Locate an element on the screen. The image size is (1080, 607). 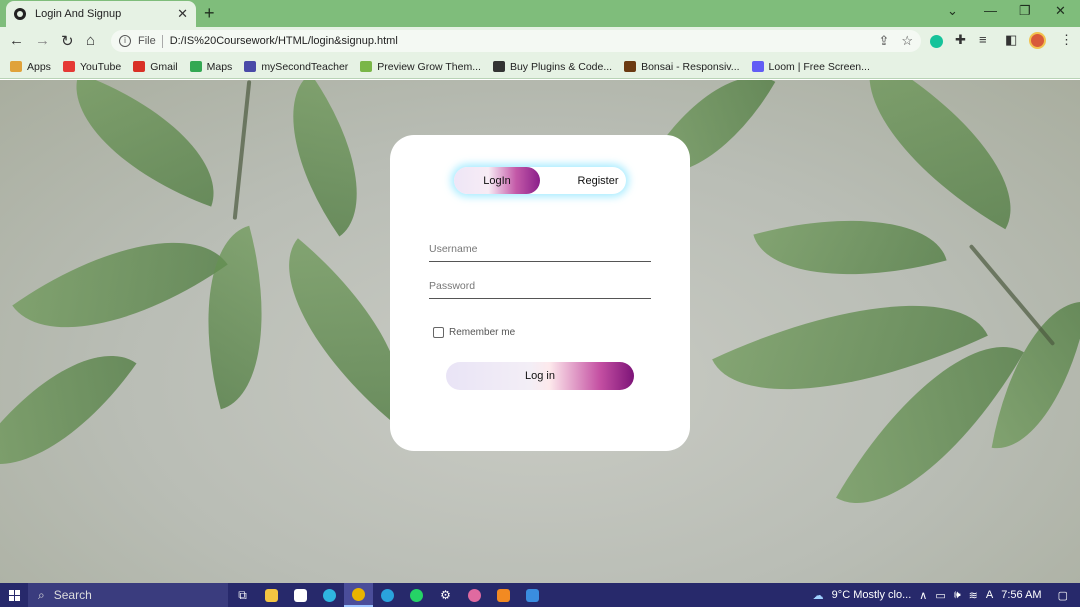
bookmark-label: Maps is located at coordinates (219, 66).